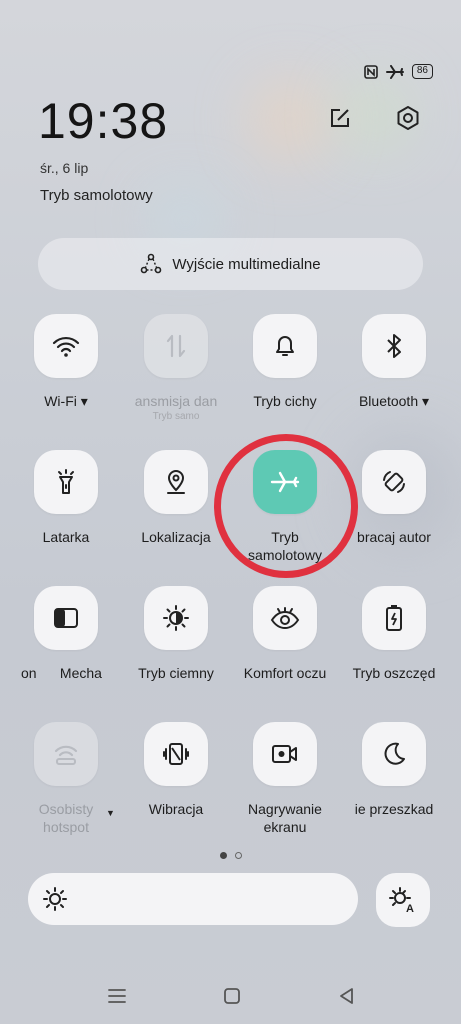  Describe the element at coordinates (66, 618) in the screenshot. I see `split-screen-icon` at that location.